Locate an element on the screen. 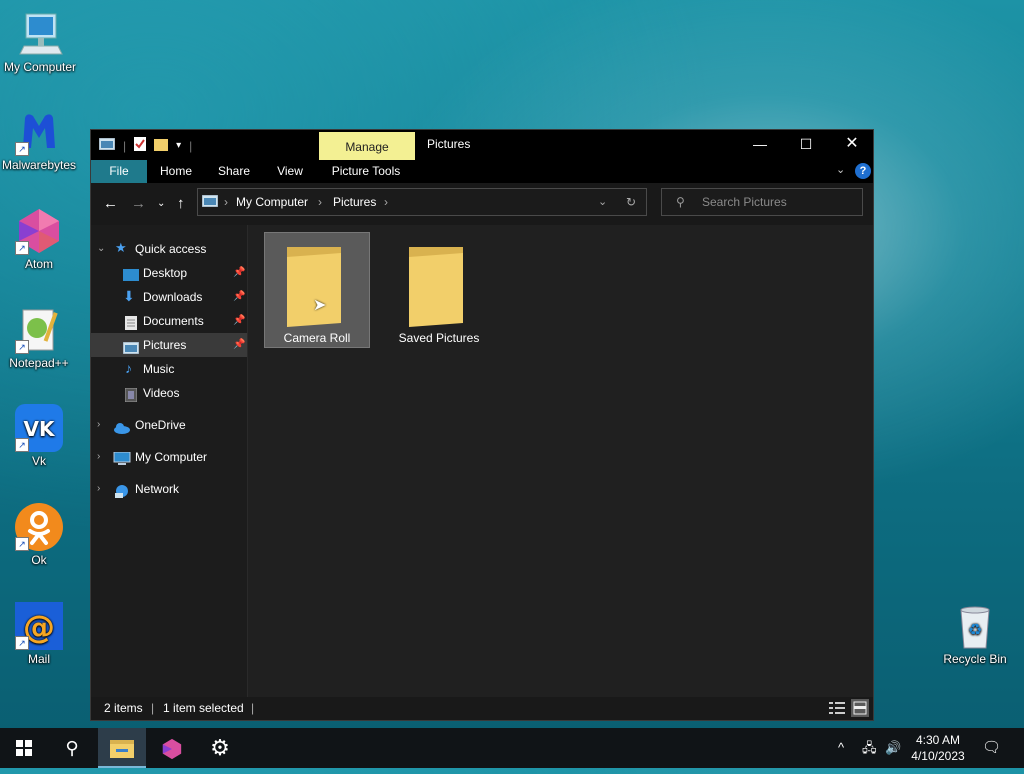  music-note-icon: ♪ is located at coordinates (128, 368).